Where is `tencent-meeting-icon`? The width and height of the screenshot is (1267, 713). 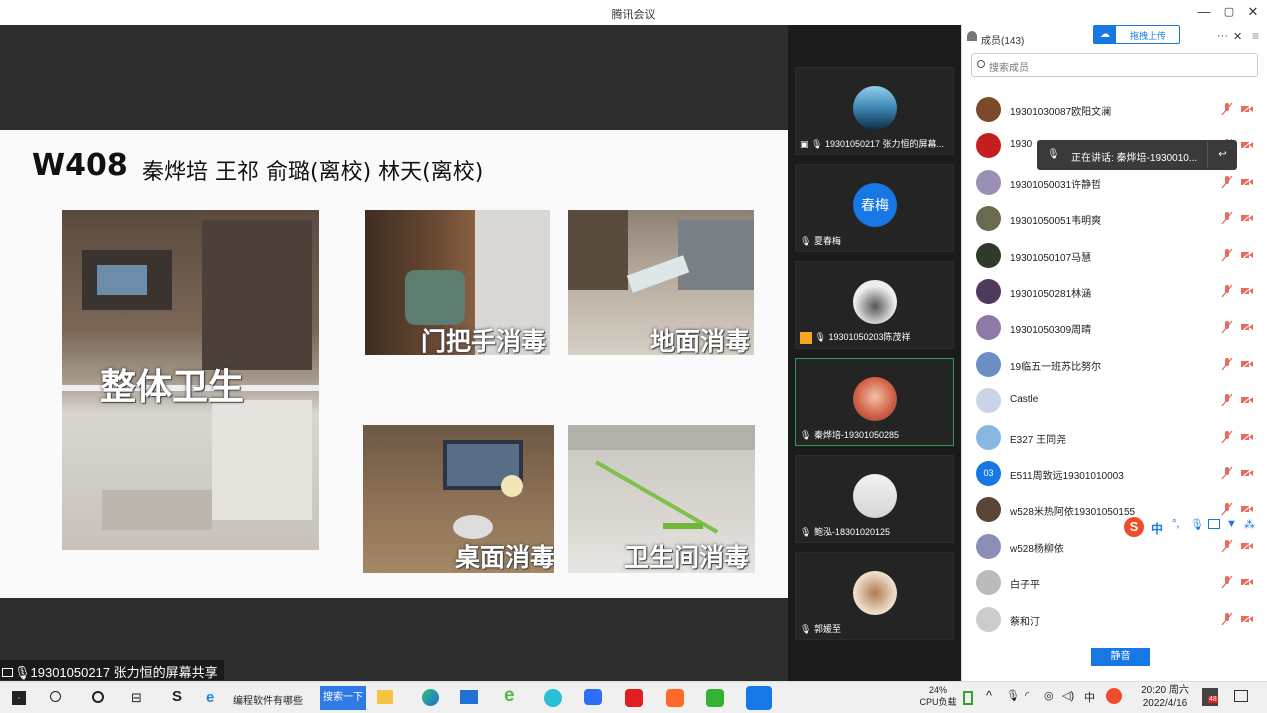
tencent-meeting-icon is located at coordinates (759, 698).